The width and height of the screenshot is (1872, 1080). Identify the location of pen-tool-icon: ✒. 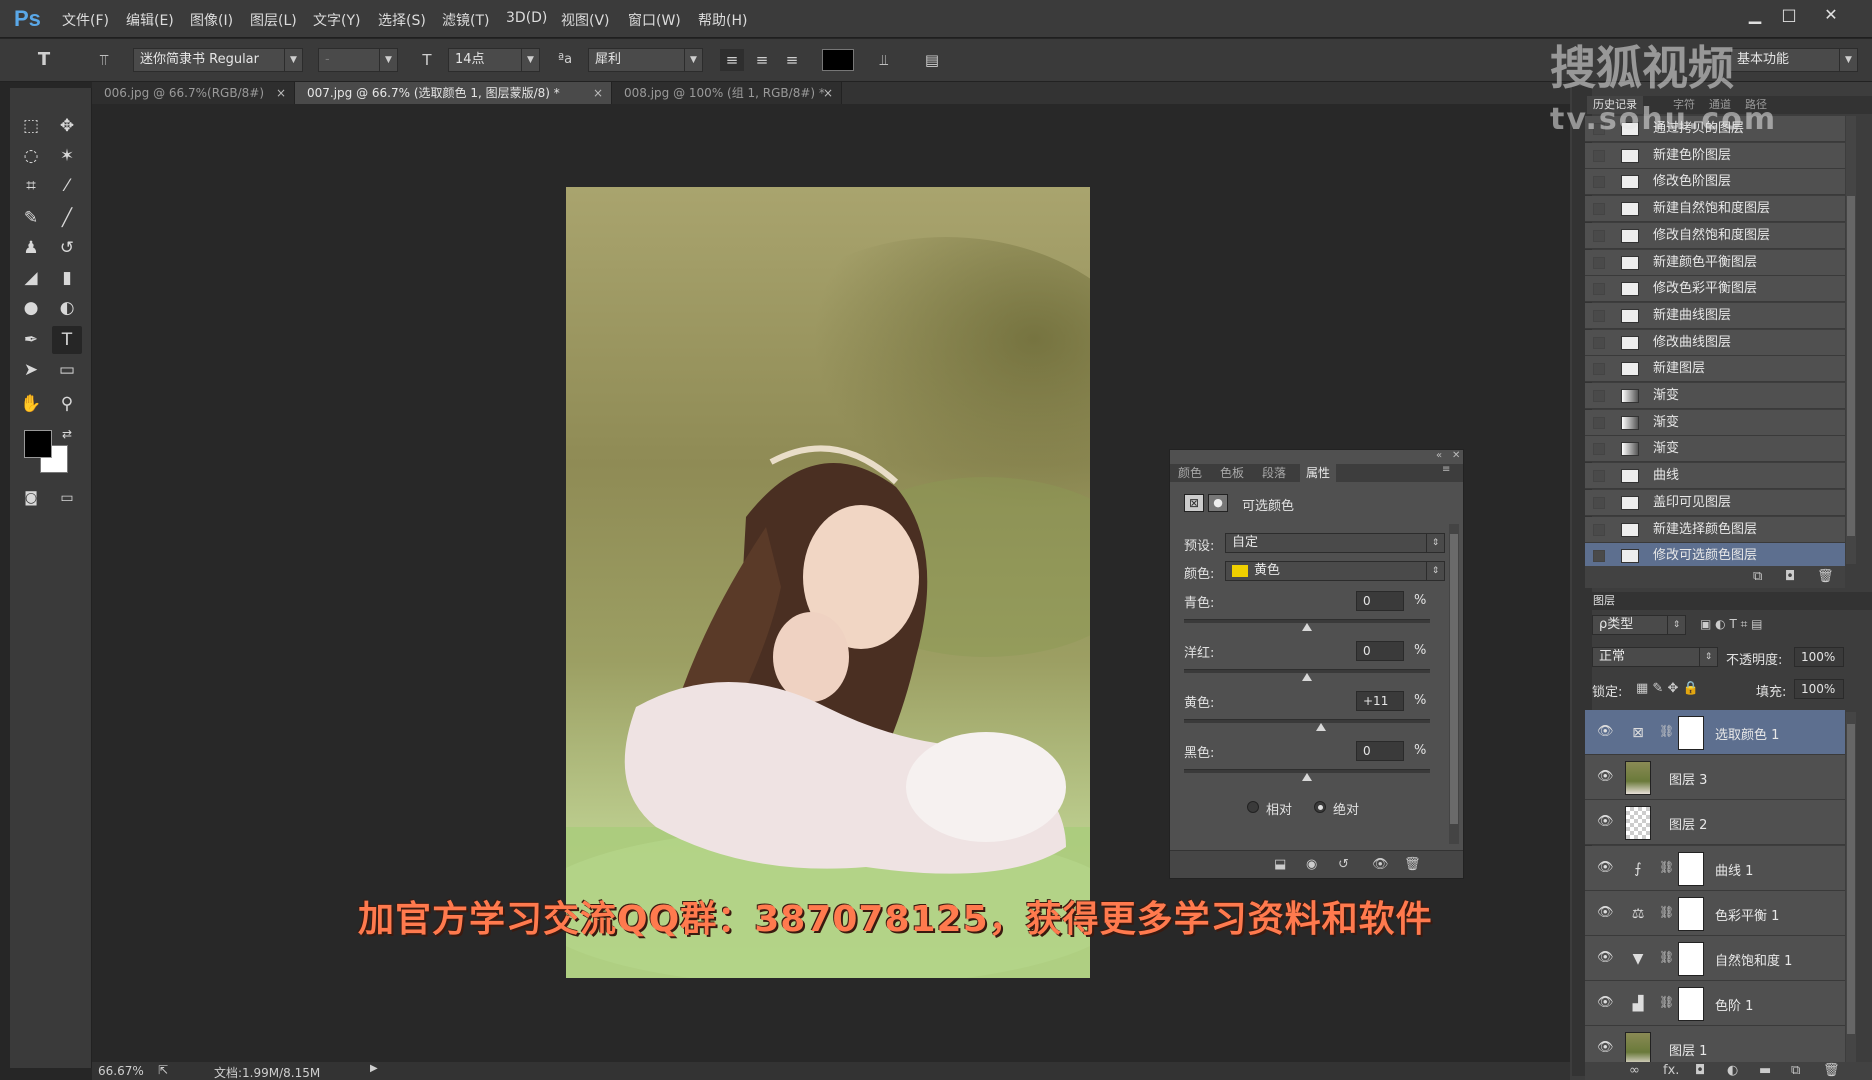
(31, 340).